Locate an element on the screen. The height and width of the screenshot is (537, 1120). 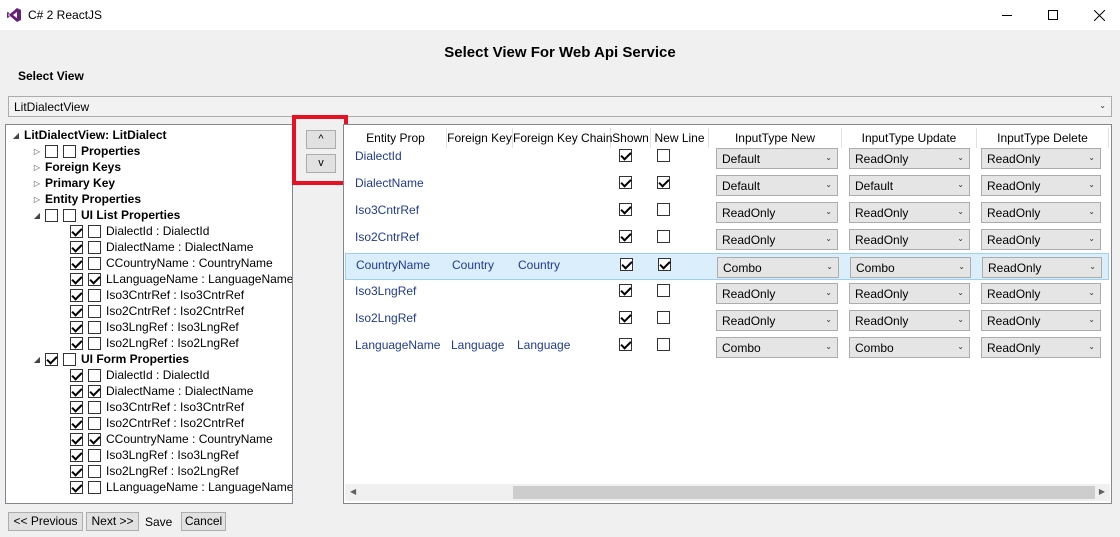
horizontal-scrollbar: ◀ ▶ is located at coordinates (727, 492).